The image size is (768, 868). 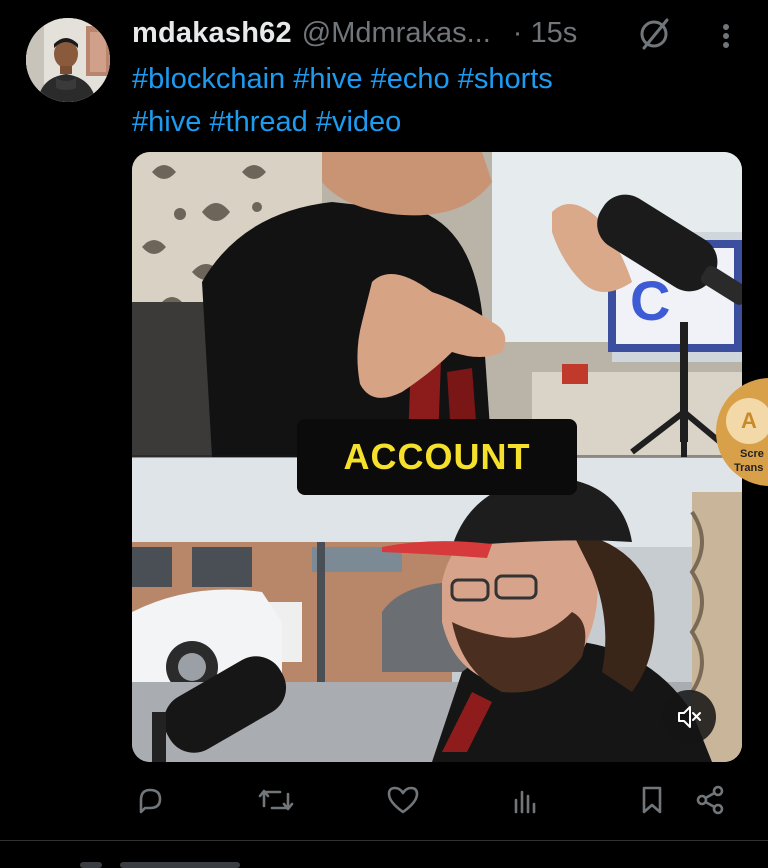 What do you see at coordinates (384, 840) in the screenshot?
I see `post-divider` at bounding box center [384, 840].